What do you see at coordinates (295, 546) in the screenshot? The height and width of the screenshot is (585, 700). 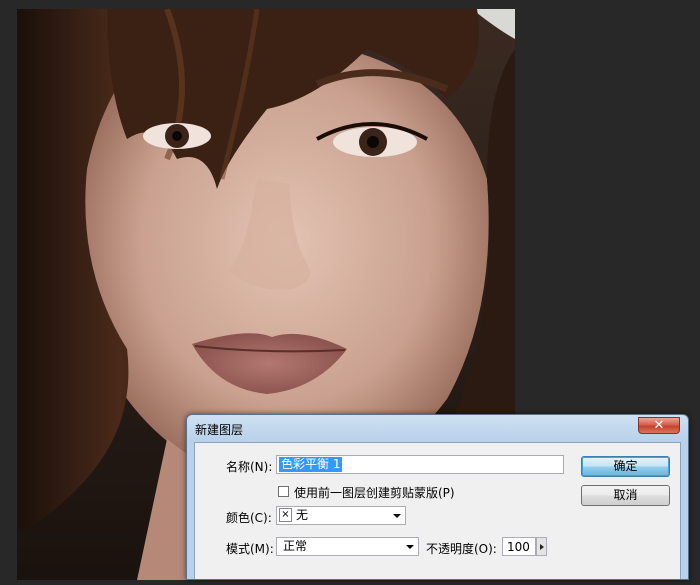 I see `blend-mode-value: 正常` at bounding box center [295, 546].